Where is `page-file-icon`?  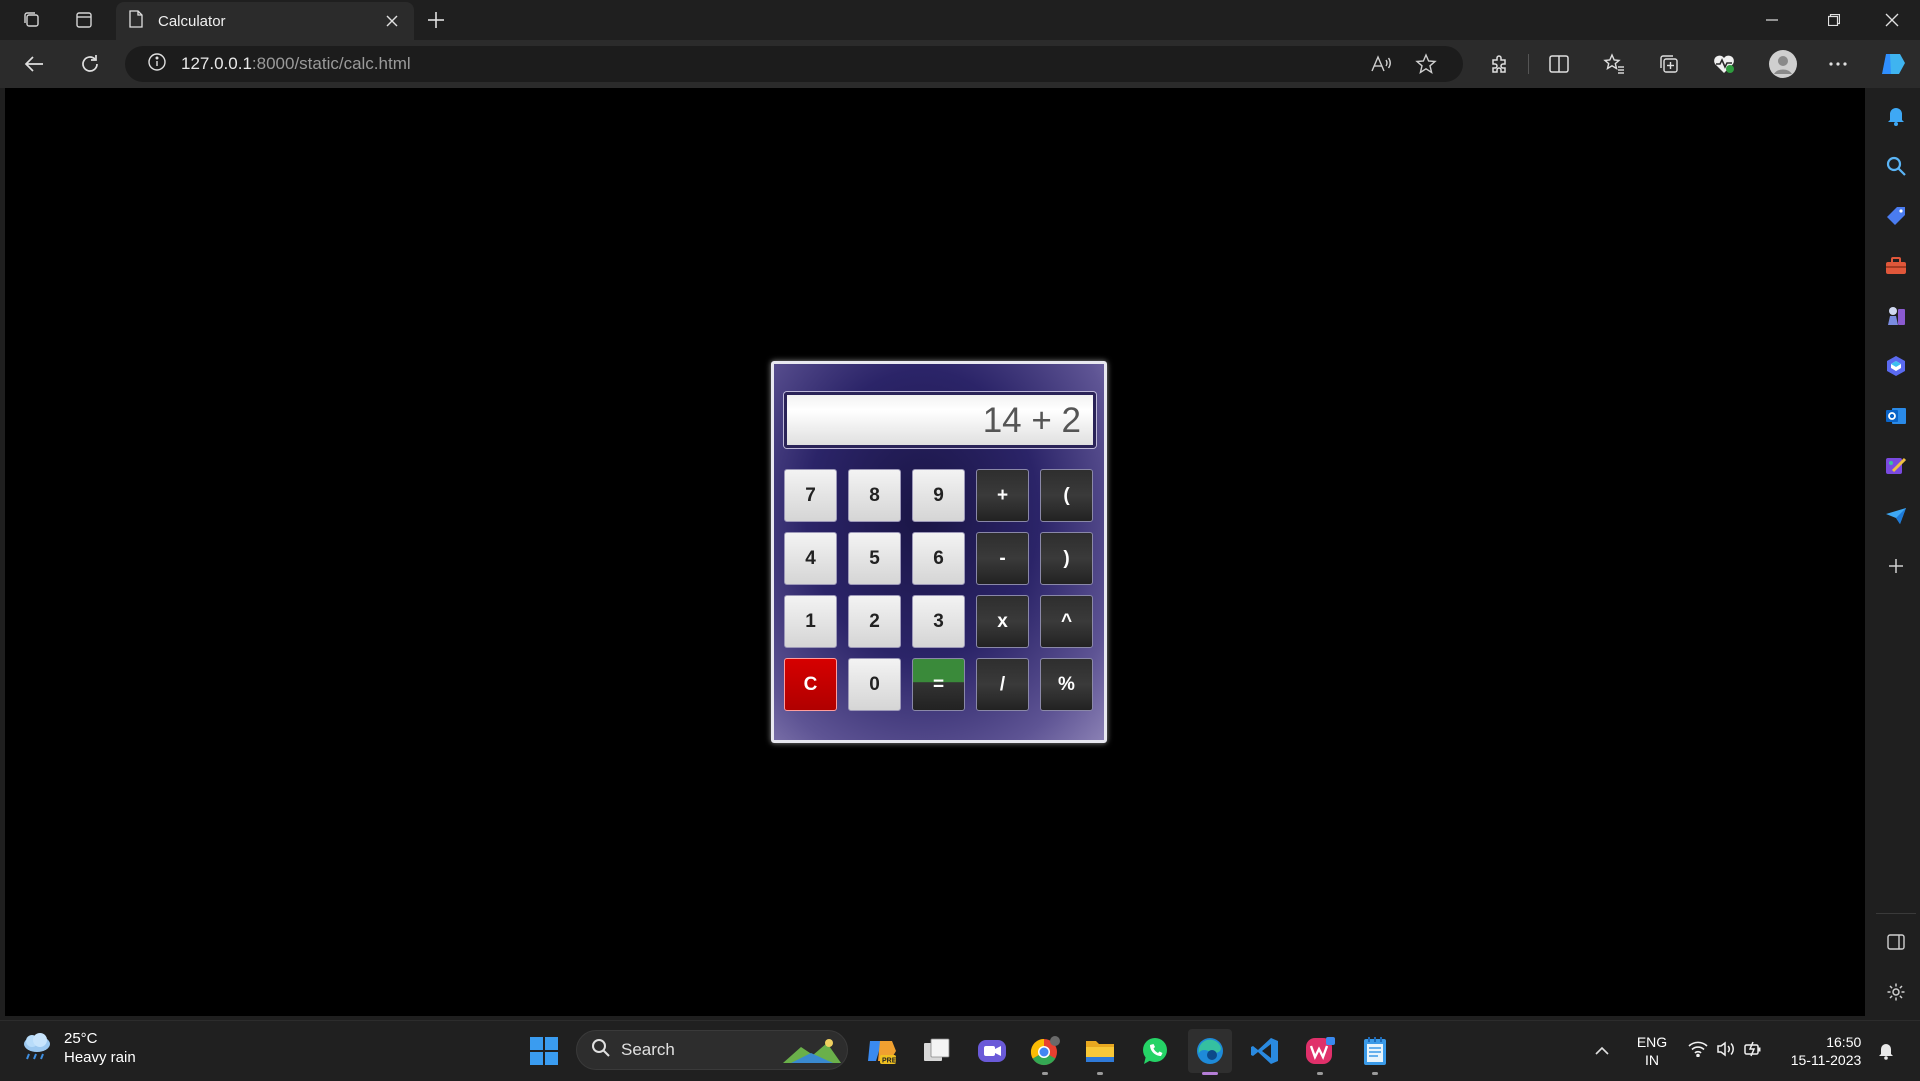
page-file-icon is located at coordinates (136, 21).